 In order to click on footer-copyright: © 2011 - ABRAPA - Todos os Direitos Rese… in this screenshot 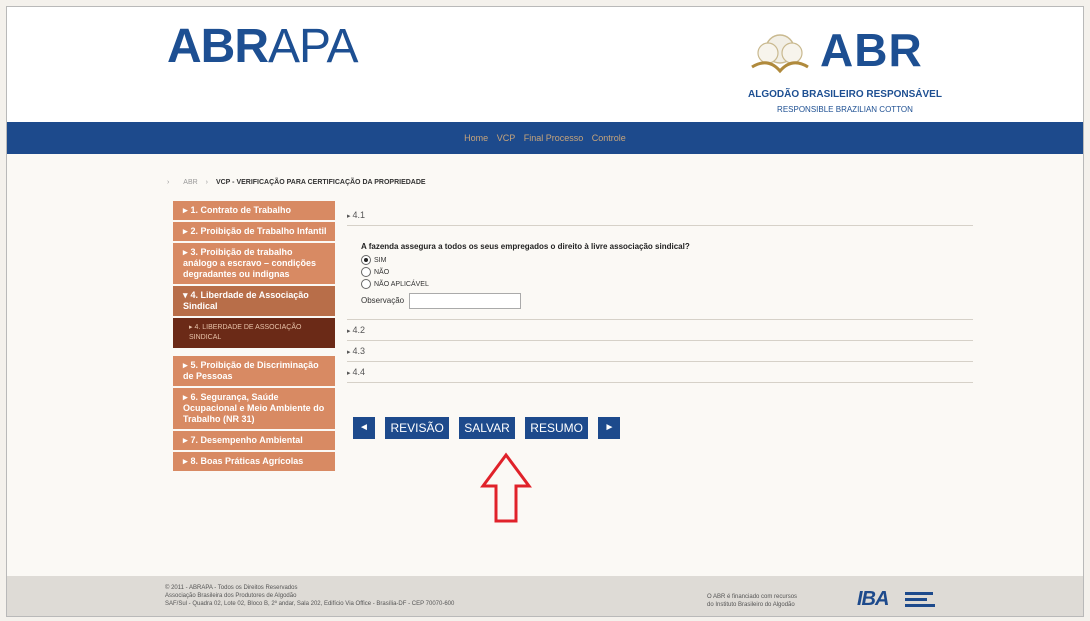, I will do `click(310, 596)`.